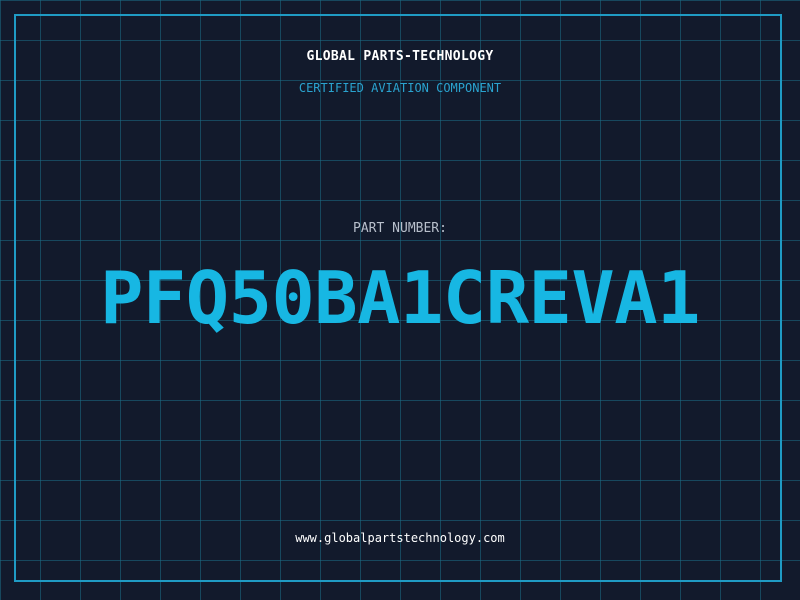  What do you see at coordinates (400, 56) in the screenshot?
I see `company-name: GLOBAL PARTS-TECHNOLOGY` at bounding box center [400, 56].